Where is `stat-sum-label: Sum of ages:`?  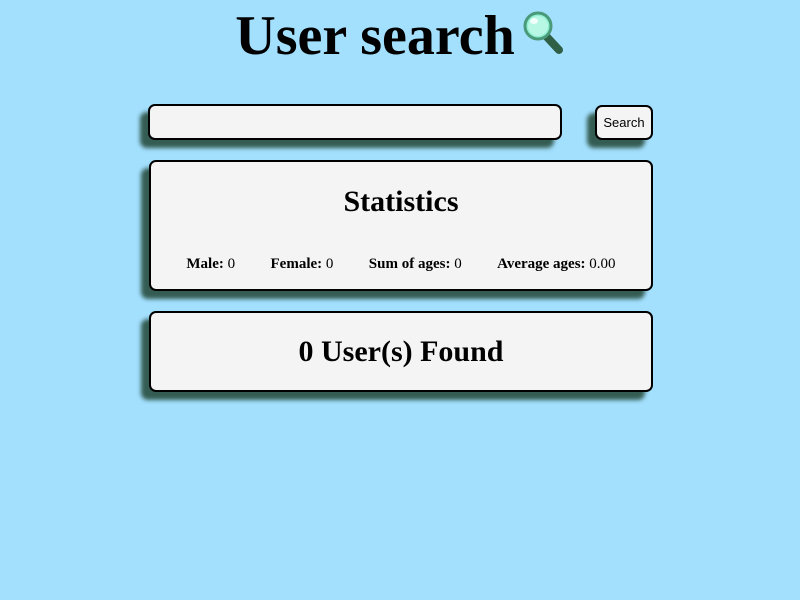
stat-sum-label: Sum of ages: is located at coordinates (409, 264).